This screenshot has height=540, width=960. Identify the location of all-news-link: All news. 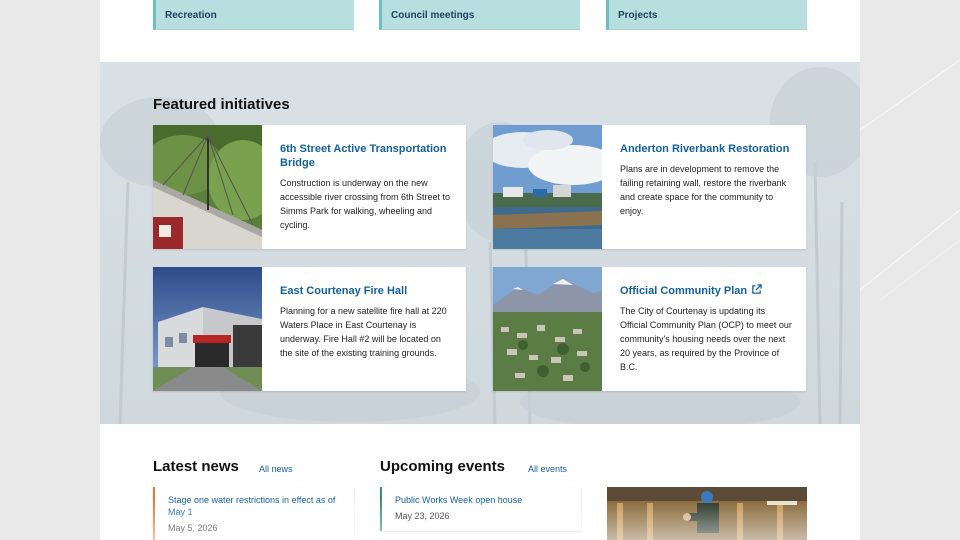
(276, 469).